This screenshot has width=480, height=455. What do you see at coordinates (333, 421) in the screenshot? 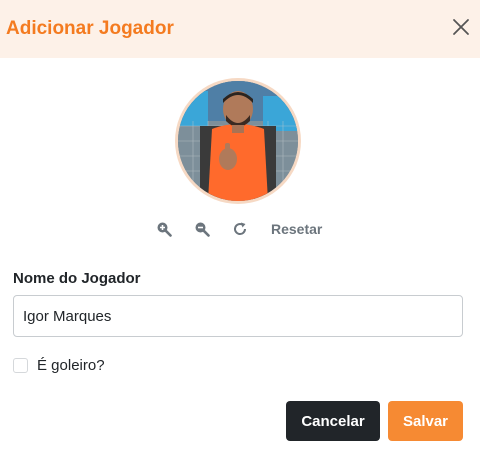
I see `cancel-button: Cancelar` at bounding box center [333, 421].